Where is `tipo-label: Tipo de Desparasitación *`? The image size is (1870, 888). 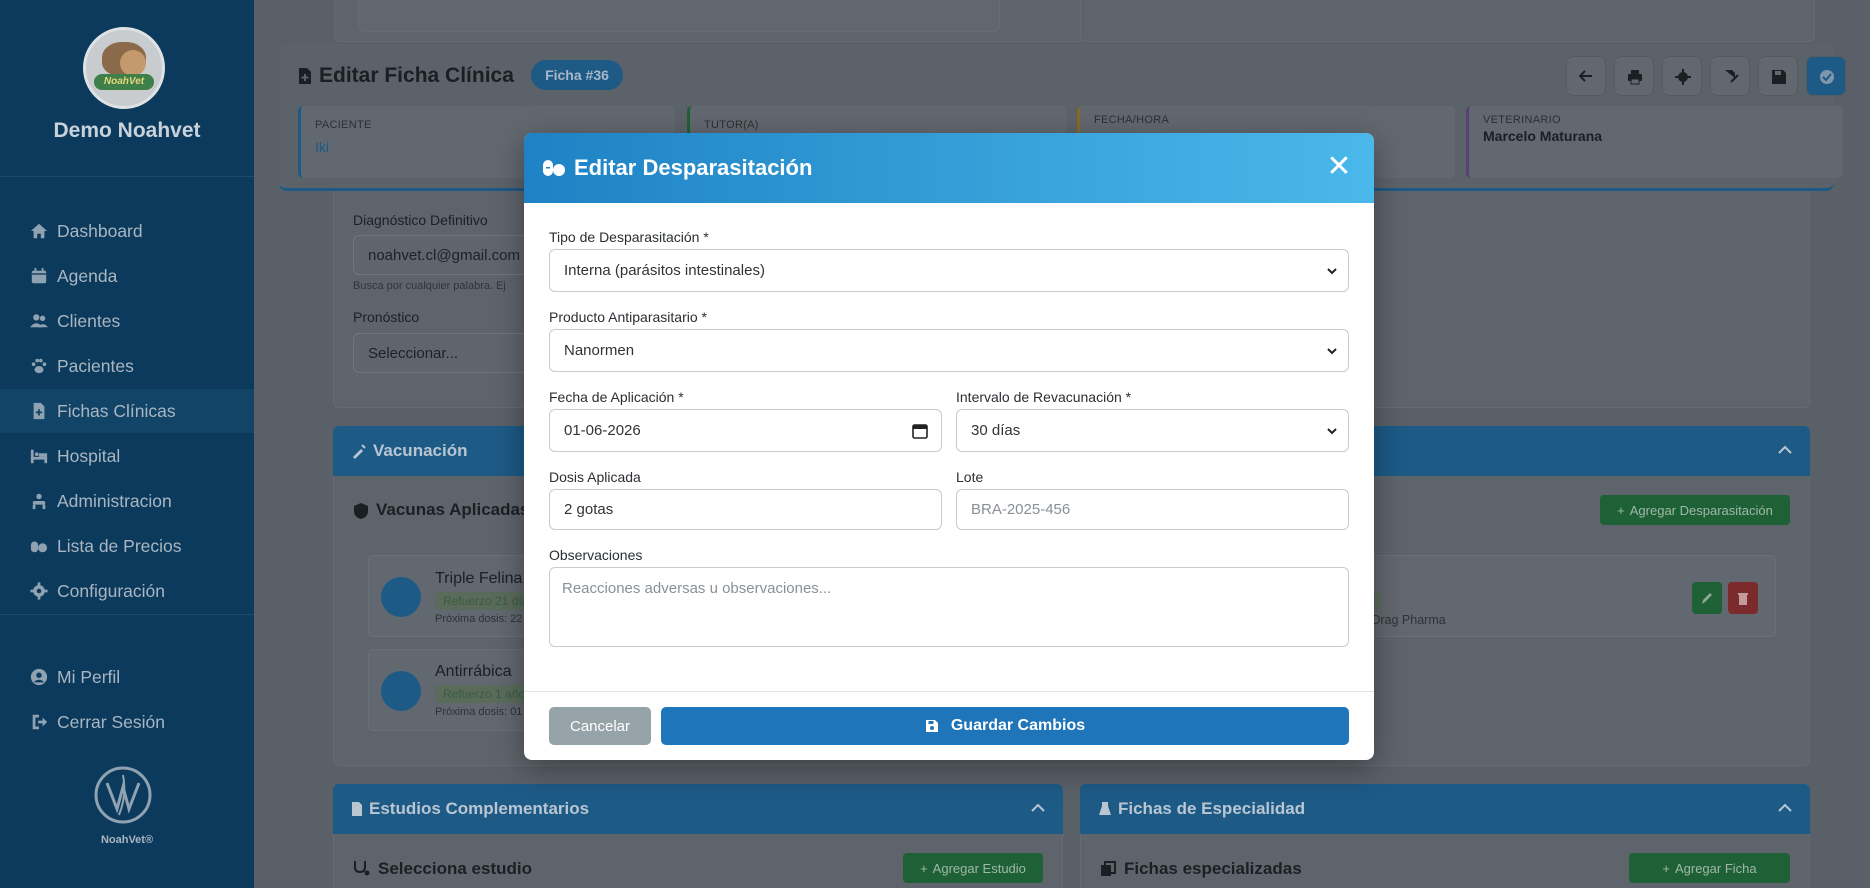
tipo-label: Tipo de Desparasitación * is located at coordinates (629, 237).